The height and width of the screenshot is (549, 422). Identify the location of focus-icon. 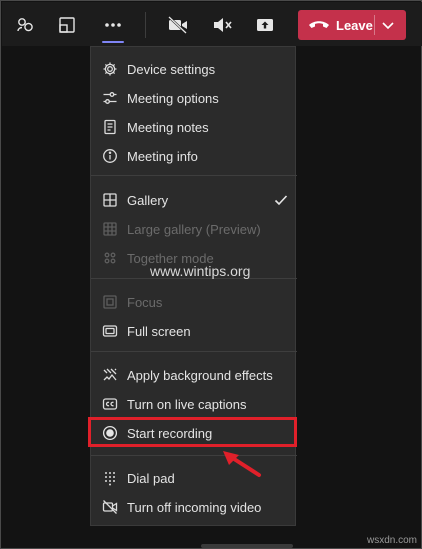
(110, 302).